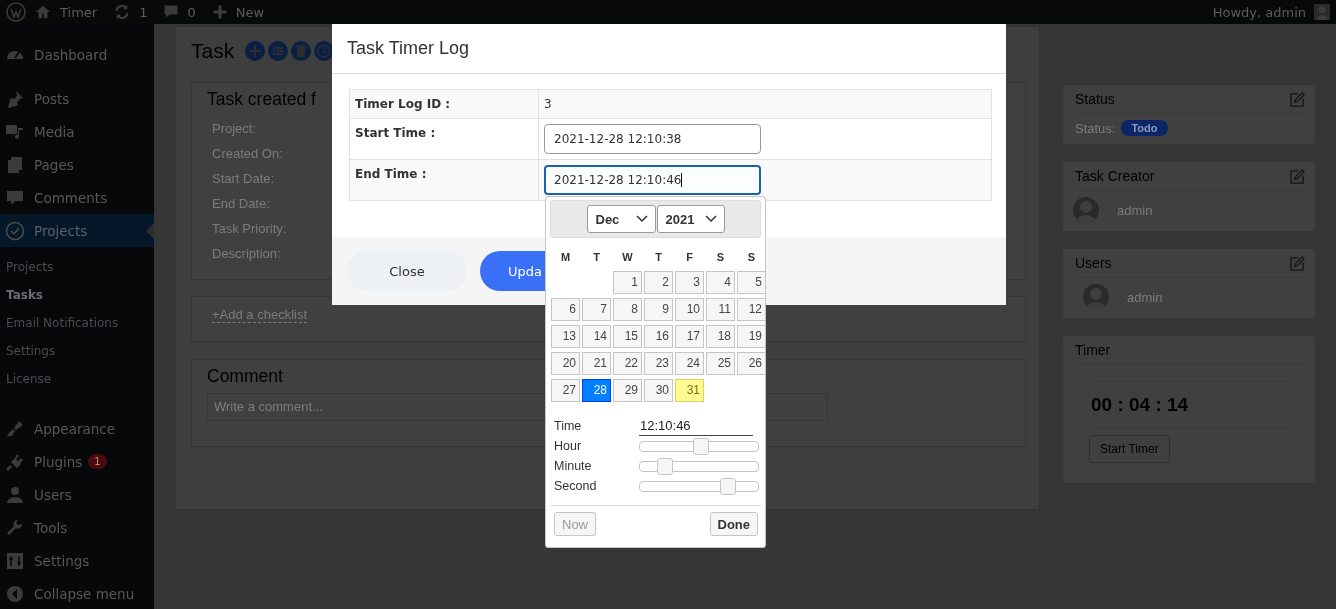  Describe the element at coordinates (245, 376) in the screenshot. I see `comment-title: Comment` at that location.